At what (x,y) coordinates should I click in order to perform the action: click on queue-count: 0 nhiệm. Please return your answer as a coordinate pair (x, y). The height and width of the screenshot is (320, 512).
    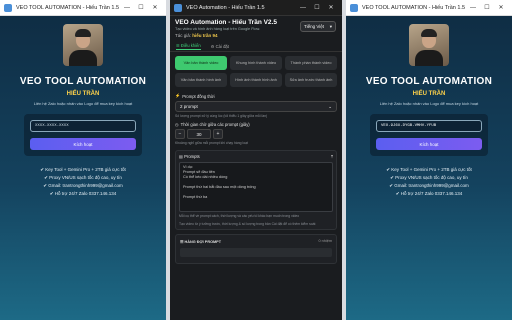
    Looking at the image, I should click on (325, 241).